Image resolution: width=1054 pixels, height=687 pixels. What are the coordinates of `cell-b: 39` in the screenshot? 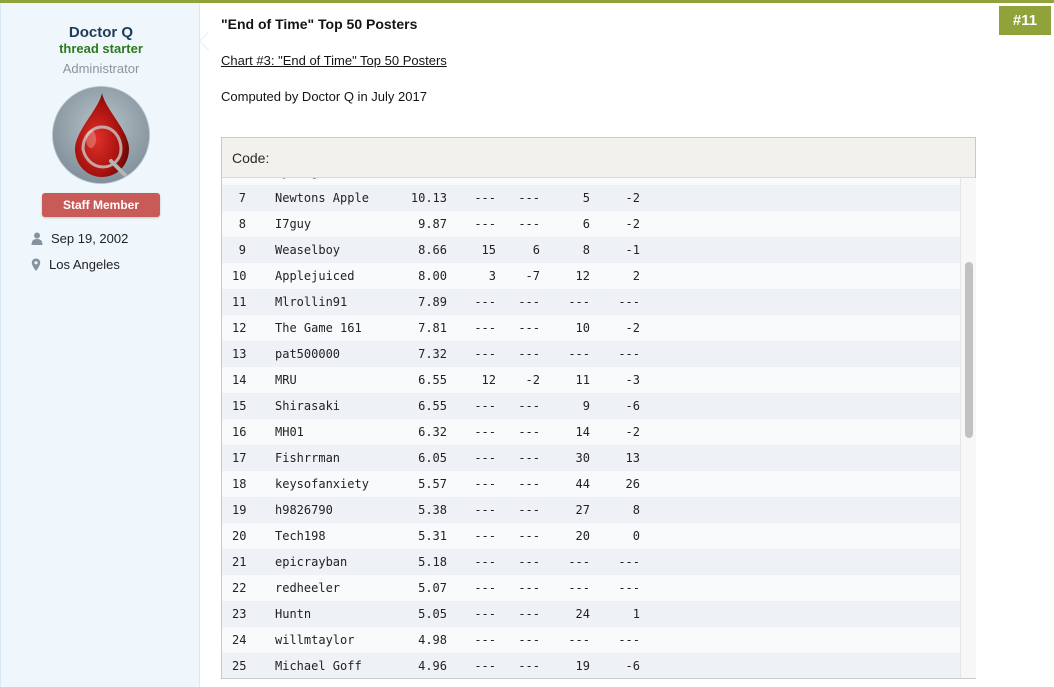 It's located at (522, 181).